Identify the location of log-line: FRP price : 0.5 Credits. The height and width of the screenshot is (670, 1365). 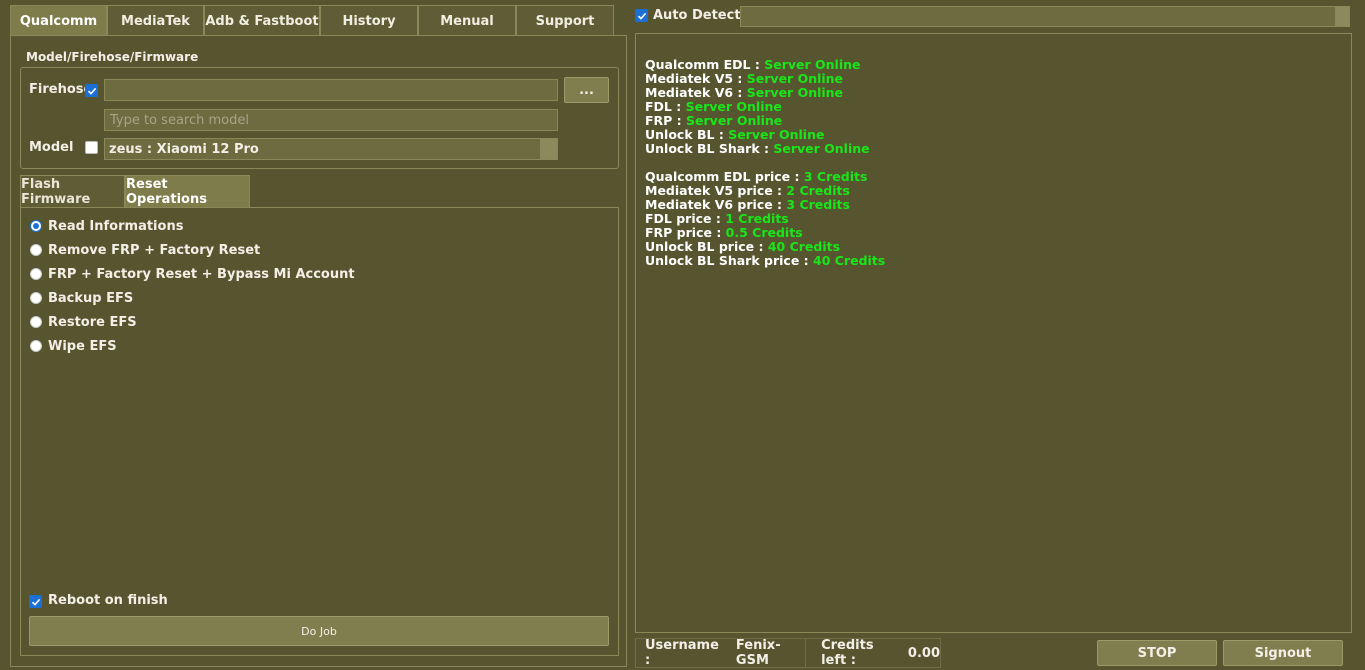
(724, 232).